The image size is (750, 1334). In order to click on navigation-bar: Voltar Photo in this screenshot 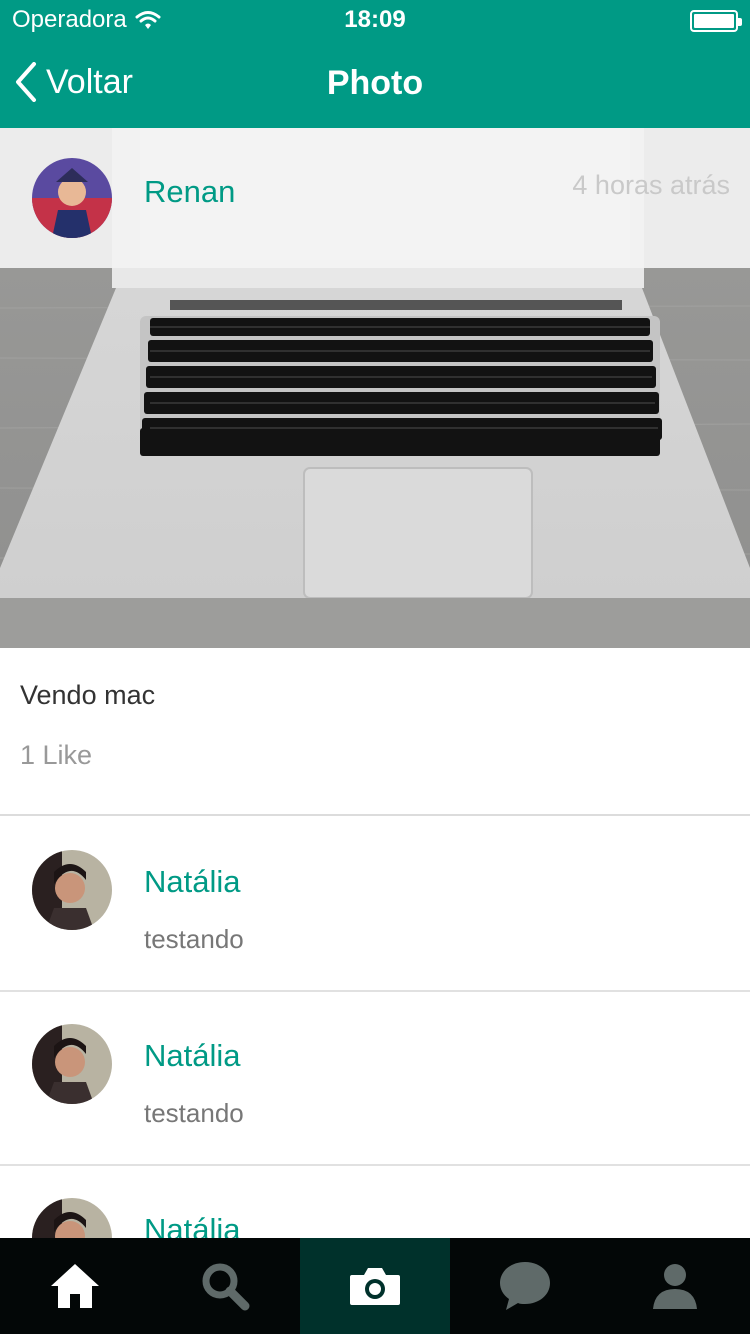, I will do `click(375, 84)`.